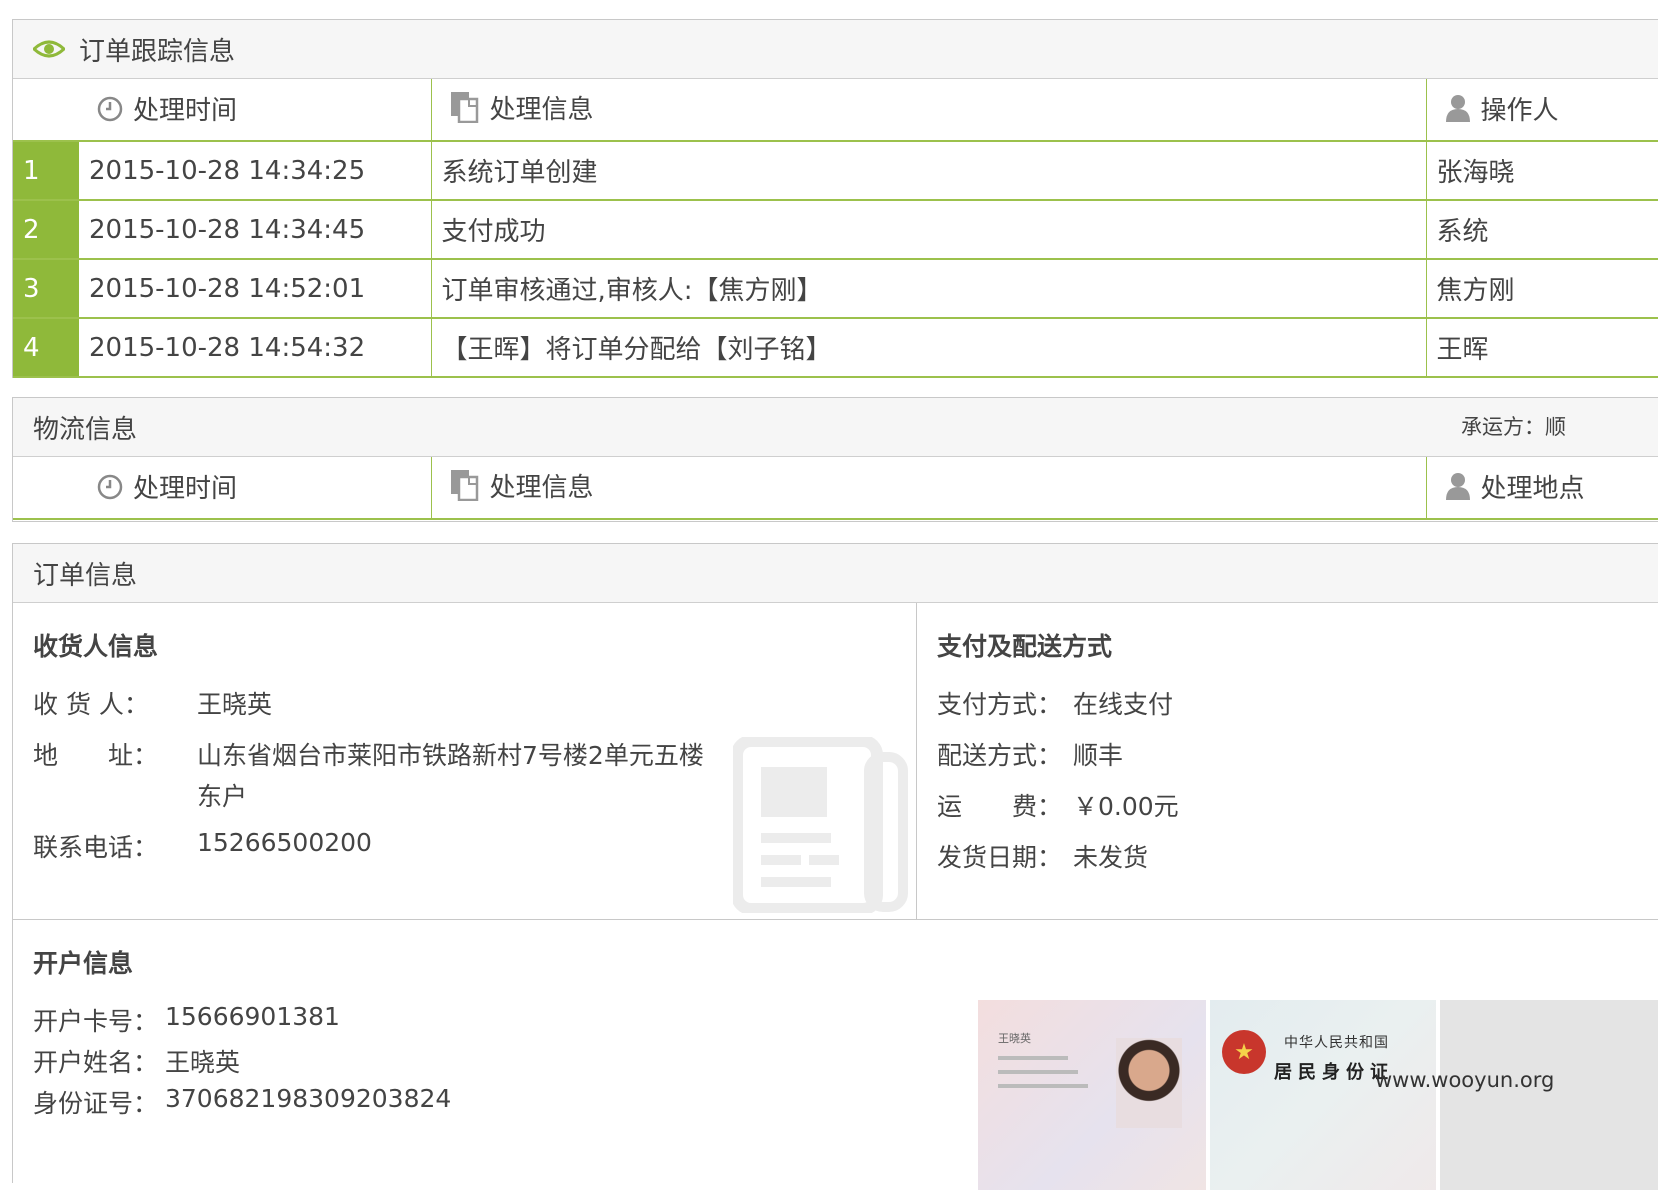 The image size is (1658, 1190). What do you see at coordinates (96, 1062) in the screenshot?
I see `account-name-label: 开户姓名：` at bounding box center [96, 1062].